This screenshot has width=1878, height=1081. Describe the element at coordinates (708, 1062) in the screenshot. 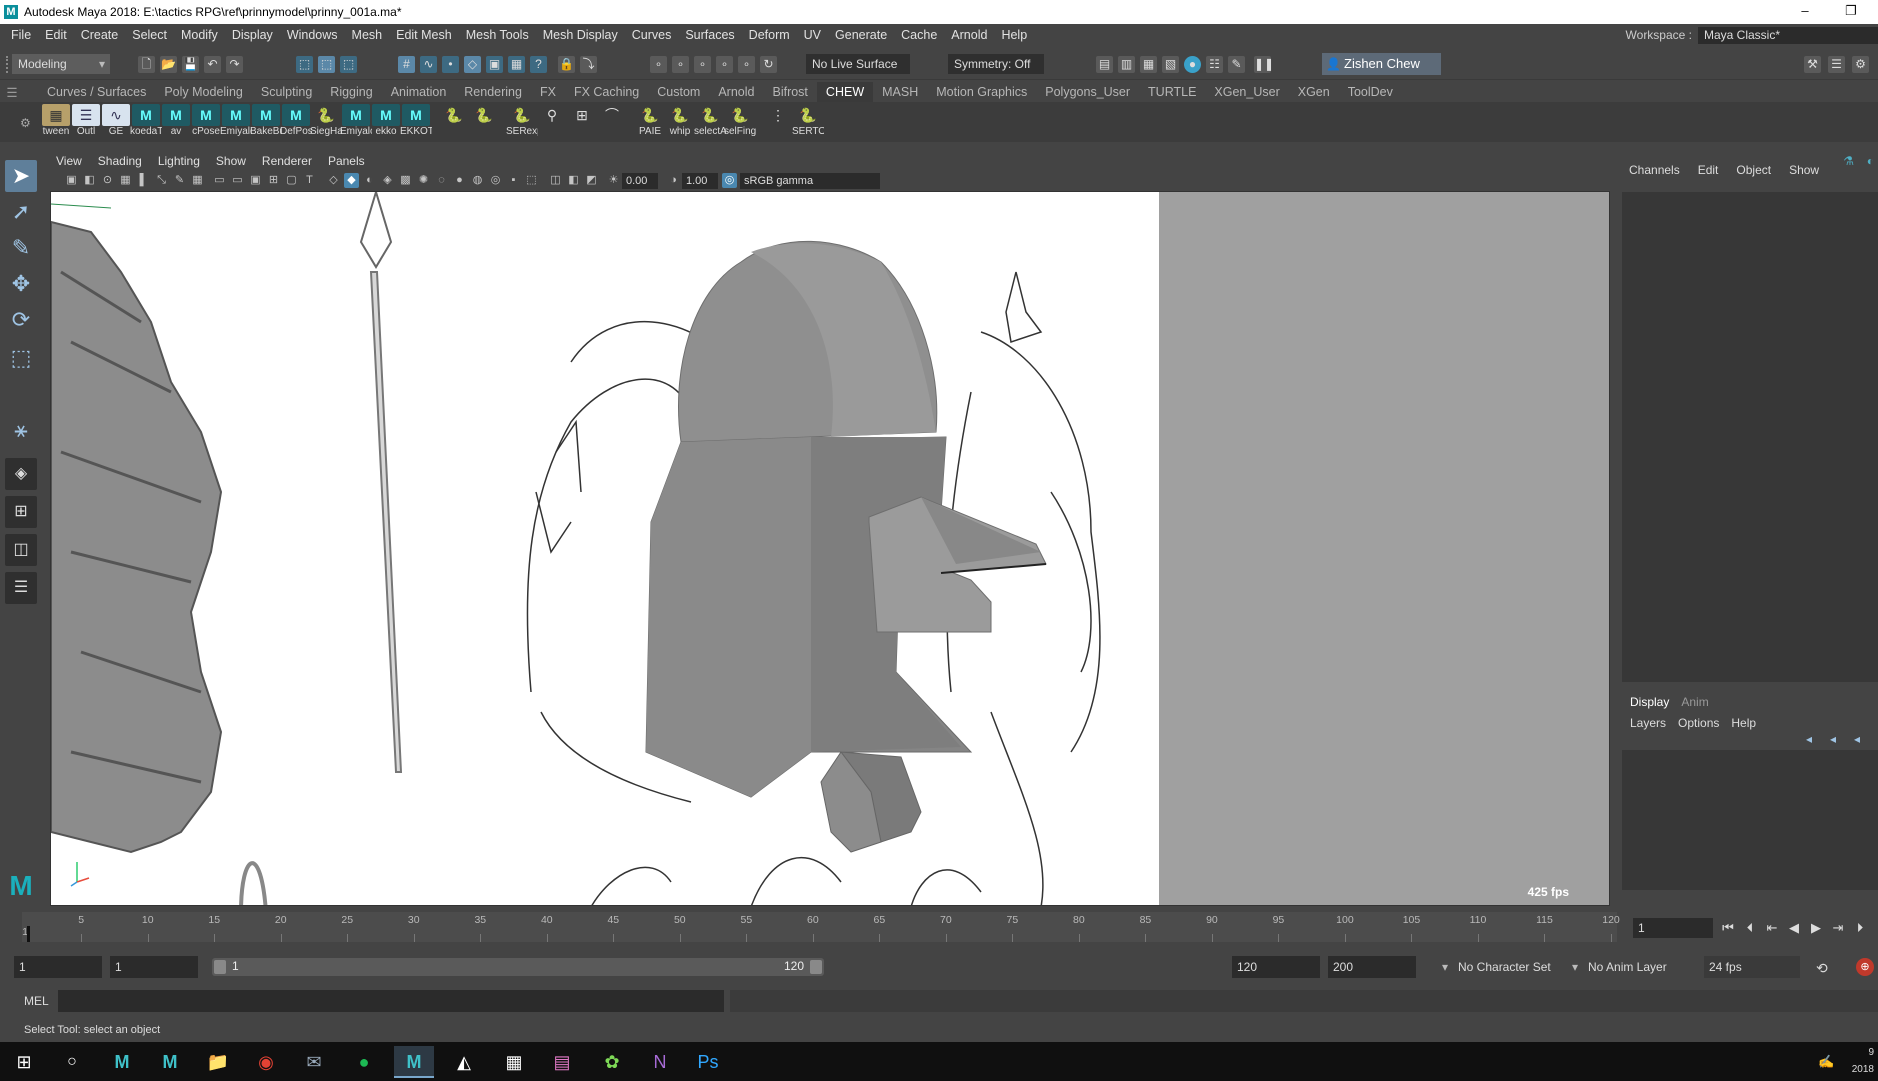

I see `photoshop-icon: Ps` at that location.